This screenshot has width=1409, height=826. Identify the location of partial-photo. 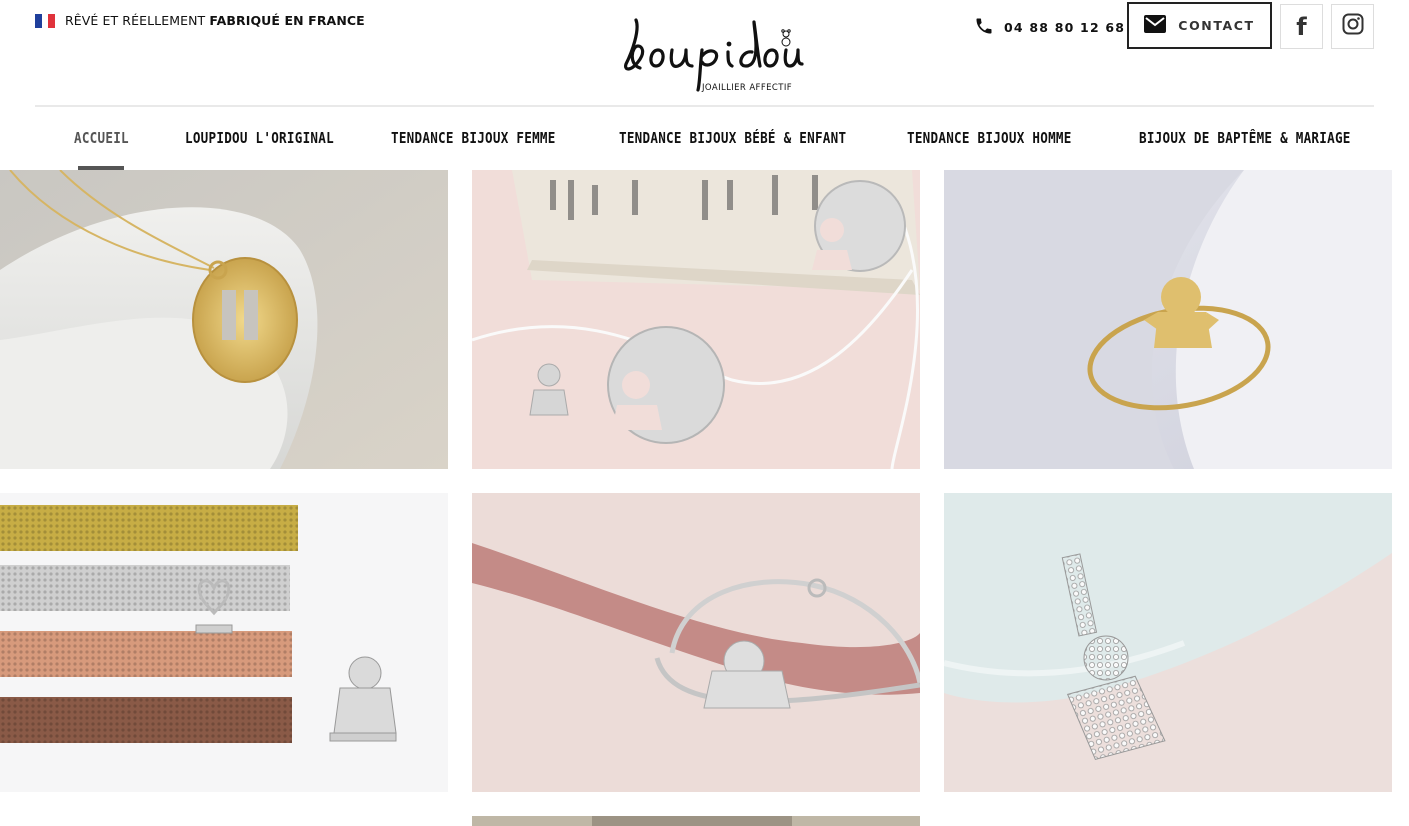
(696, 821).